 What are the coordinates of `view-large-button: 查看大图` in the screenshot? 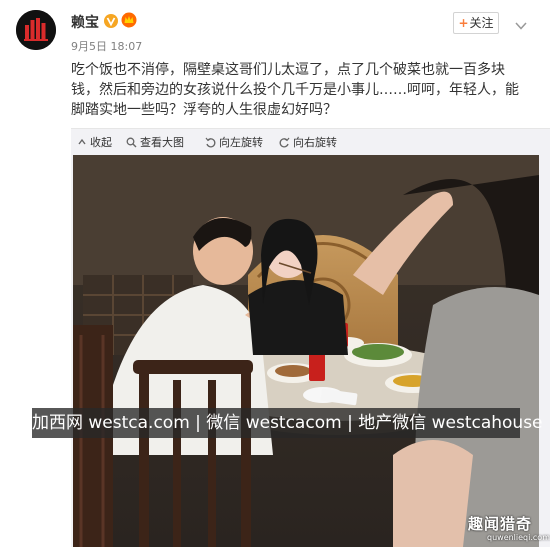 It's located at (155, 142).